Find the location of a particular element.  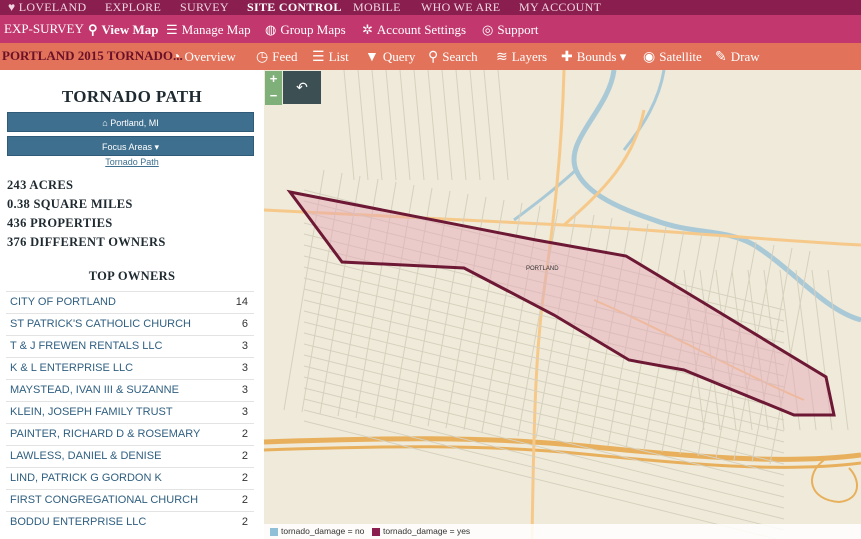

tool-query: ▼ Query is located at coordinates (390, 57).